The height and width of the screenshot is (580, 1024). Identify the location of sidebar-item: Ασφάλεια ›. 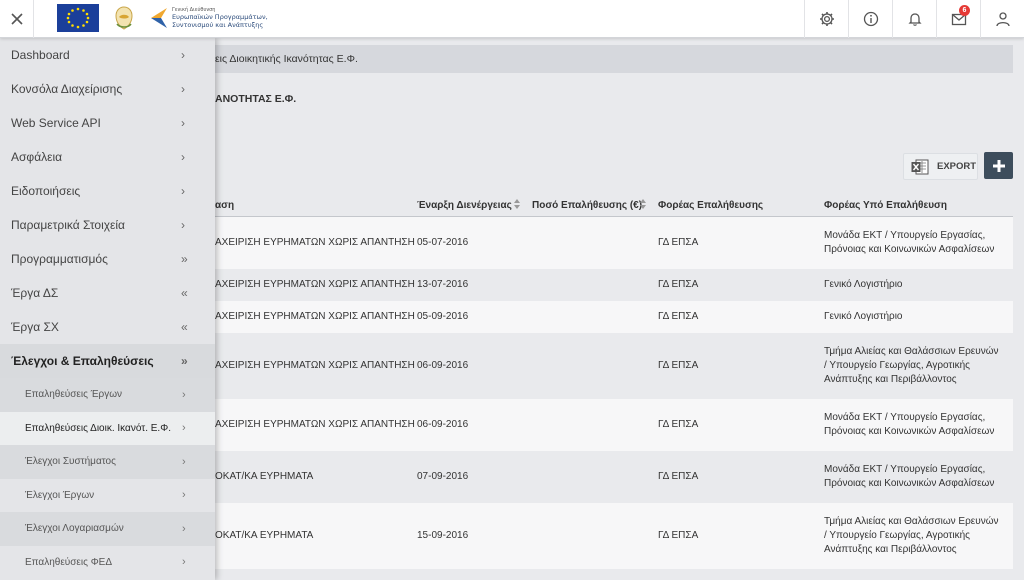
(107, 157).